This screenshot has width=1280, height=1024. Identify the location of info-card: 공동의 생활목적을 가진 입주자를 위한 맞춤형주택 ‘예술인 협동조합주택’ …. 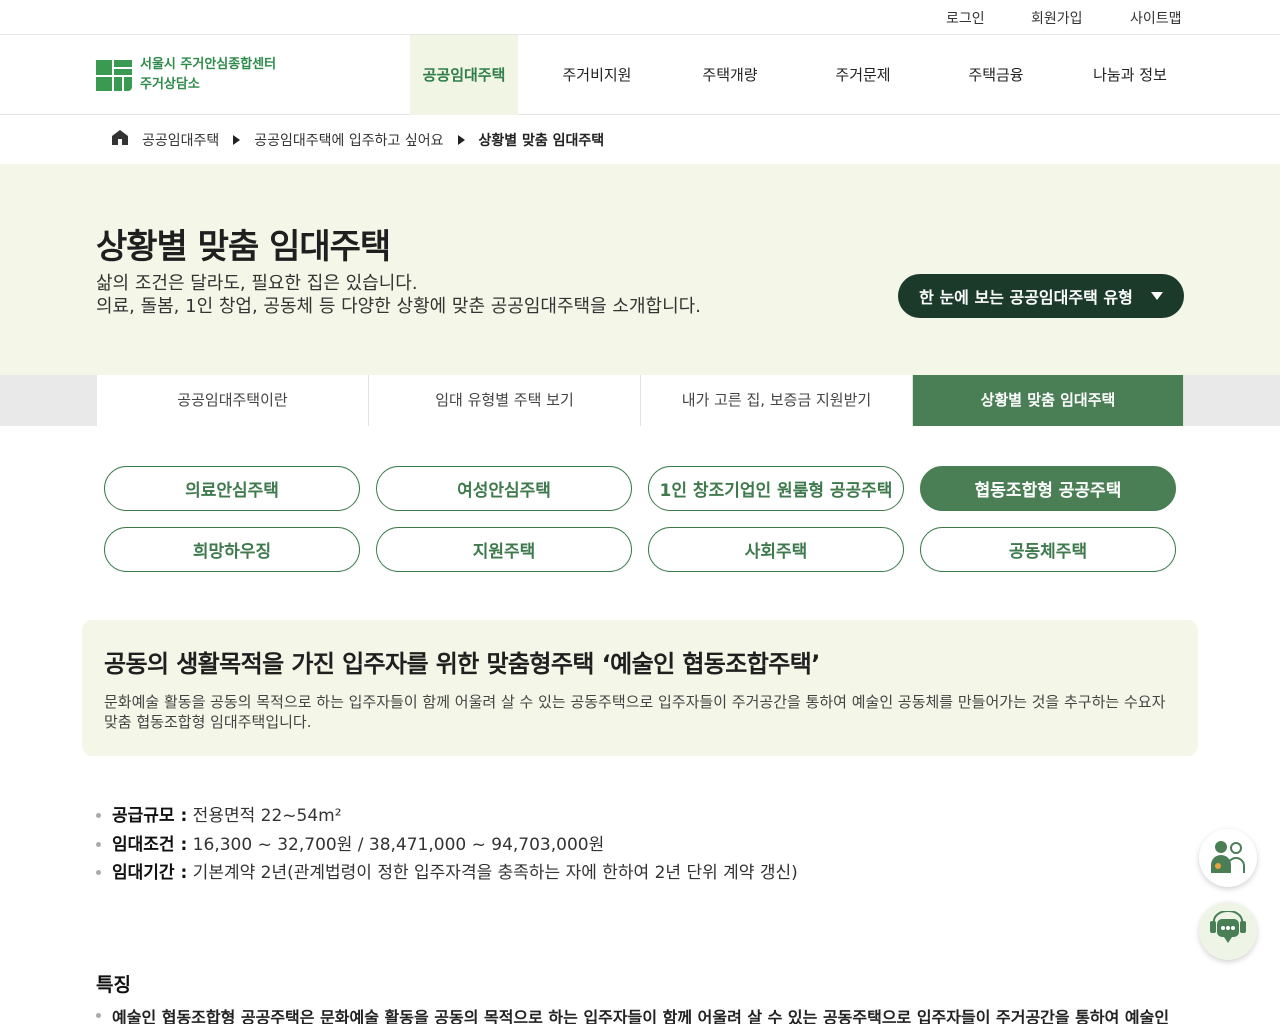
(640, 688).